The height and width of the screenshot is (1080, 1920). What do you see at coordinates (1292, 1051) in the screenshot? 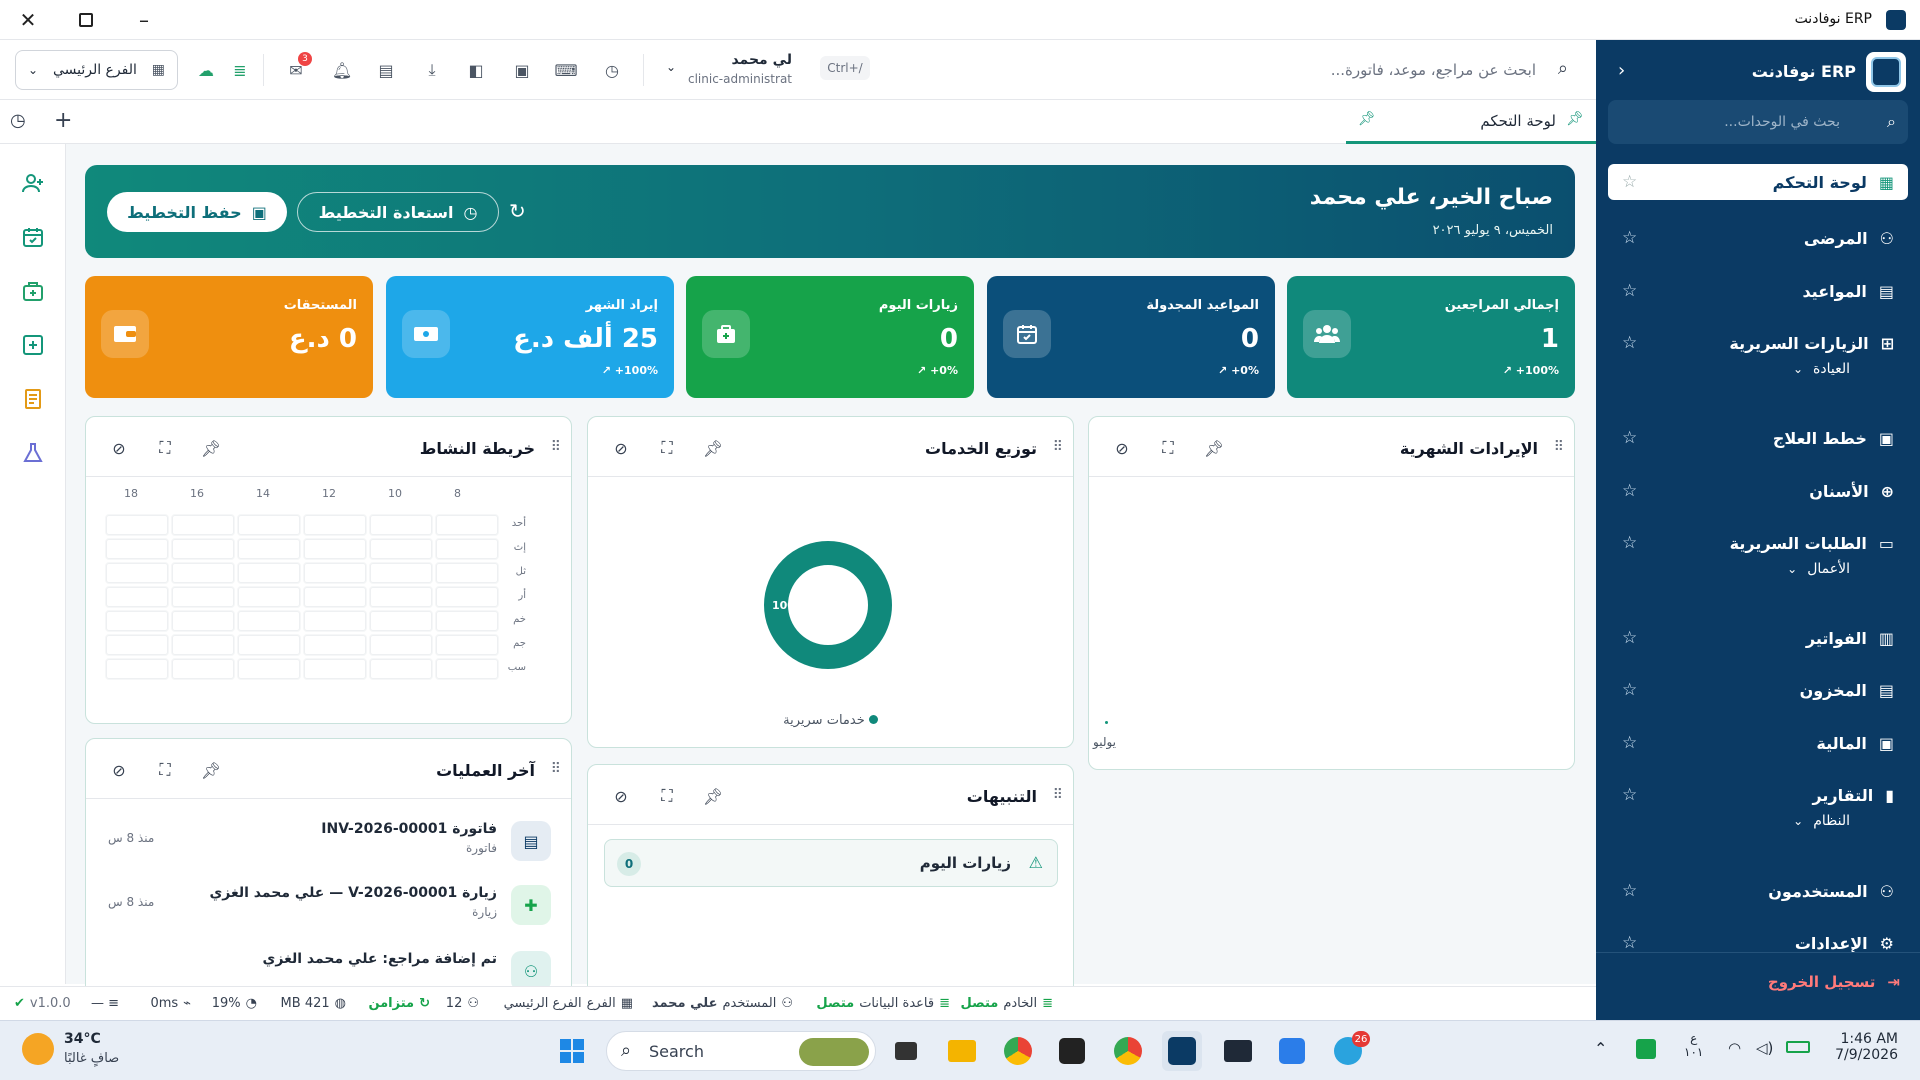
I see `photos-app-icon` at bounding box center [1292, 1051].